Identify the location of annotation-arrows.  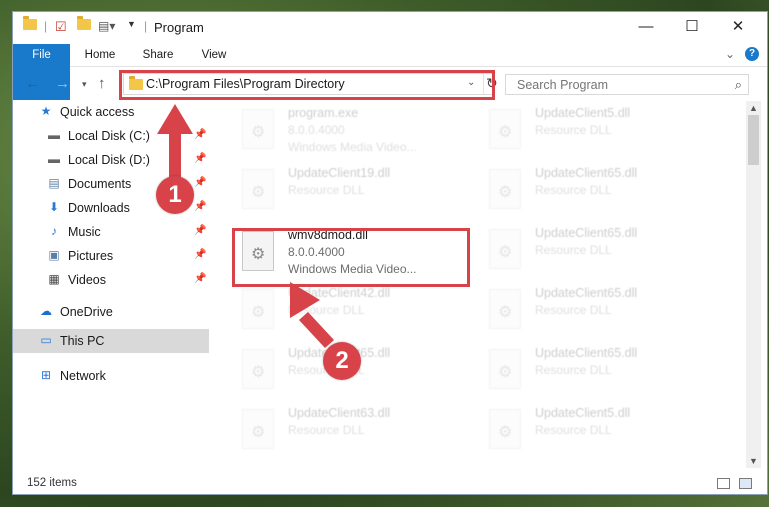
(245, 226).